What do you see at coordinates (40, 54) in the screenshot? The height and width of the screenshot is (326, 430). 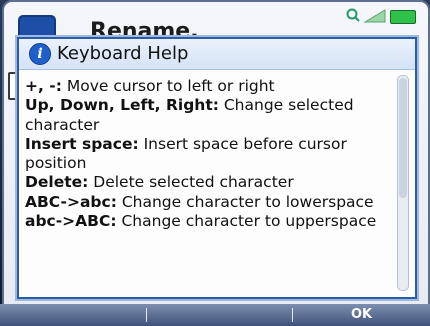 I see `info-icon: i` at bounding box center [40, 54].